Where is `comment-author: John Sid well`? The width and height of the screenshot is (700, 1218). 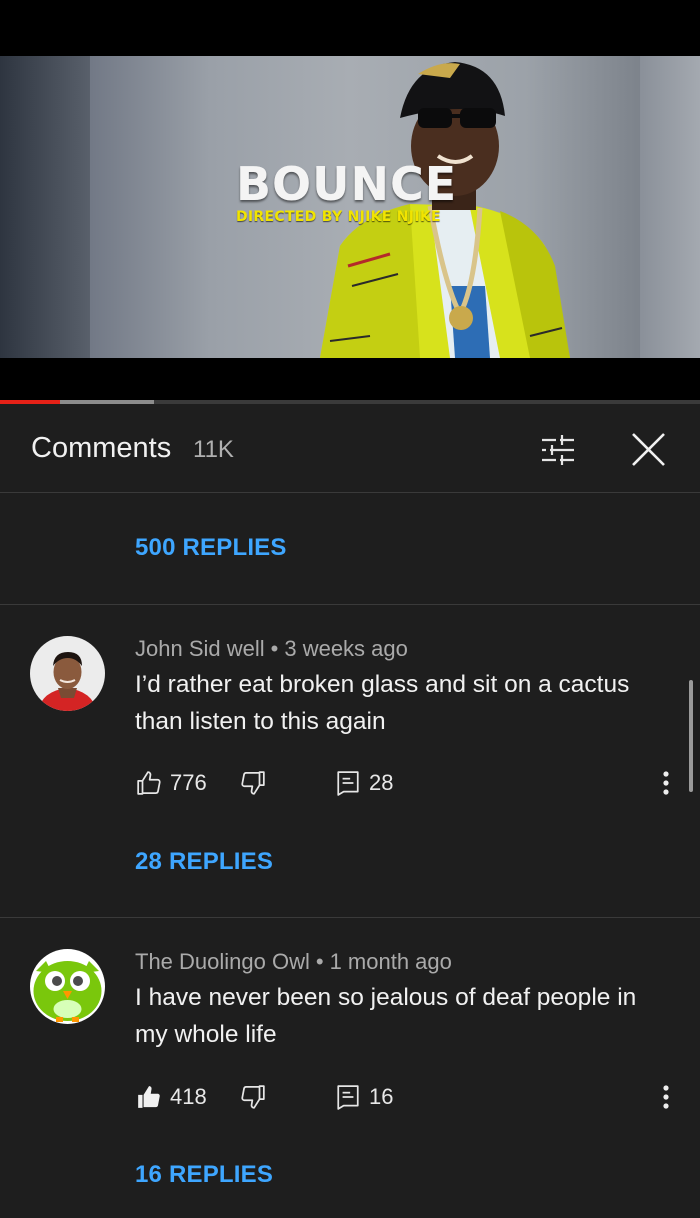 comment-author: John Sid well is located at coordinates (200, 648).